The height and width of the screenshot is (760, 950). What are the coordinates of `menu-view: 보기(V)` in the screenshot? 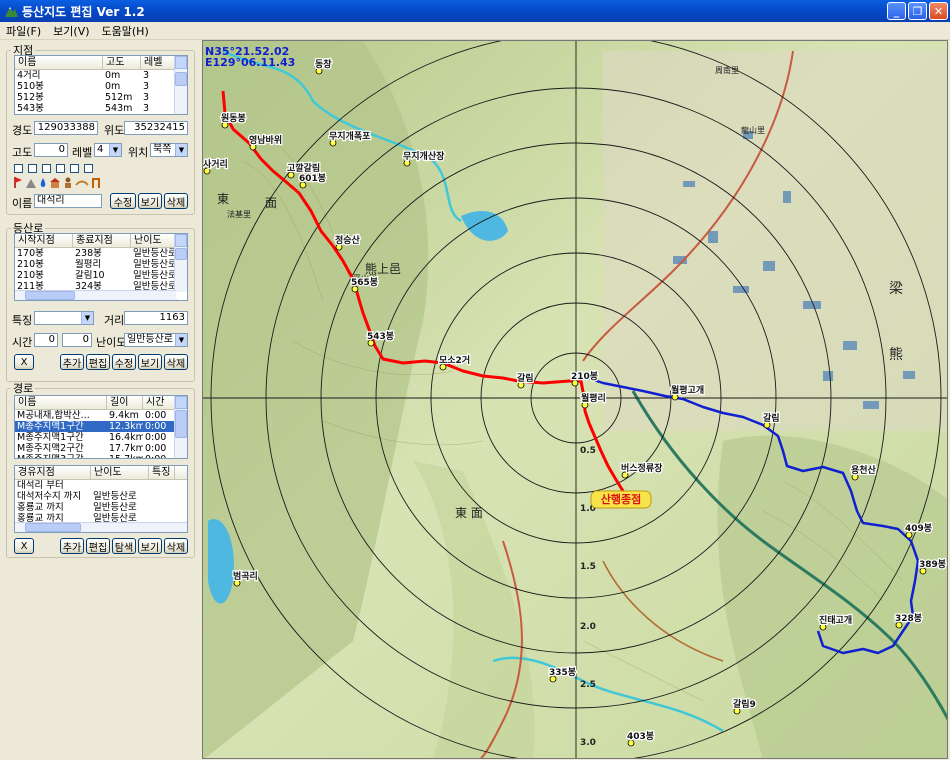 It's located at (71, 31).